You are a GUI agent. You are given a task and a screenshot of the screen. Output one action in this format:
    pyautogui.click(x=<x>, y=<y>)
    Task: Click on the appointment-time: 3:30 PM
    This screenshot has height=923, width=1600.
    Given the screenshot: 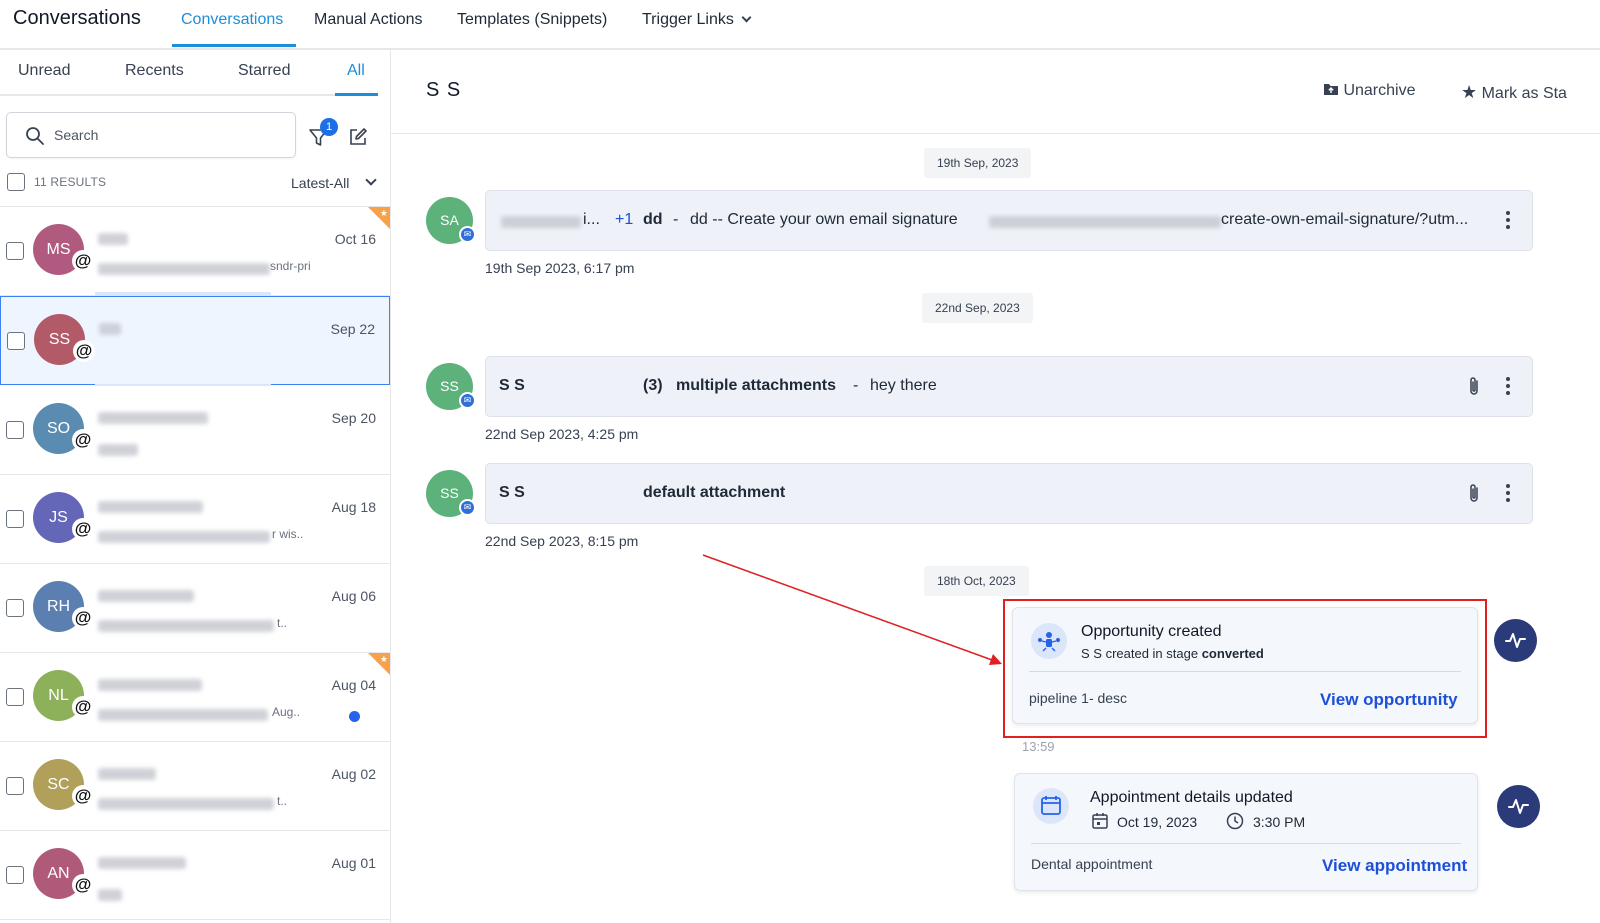 What is the action you would take?
    pyautogui.click(x=1279, y=822)
    